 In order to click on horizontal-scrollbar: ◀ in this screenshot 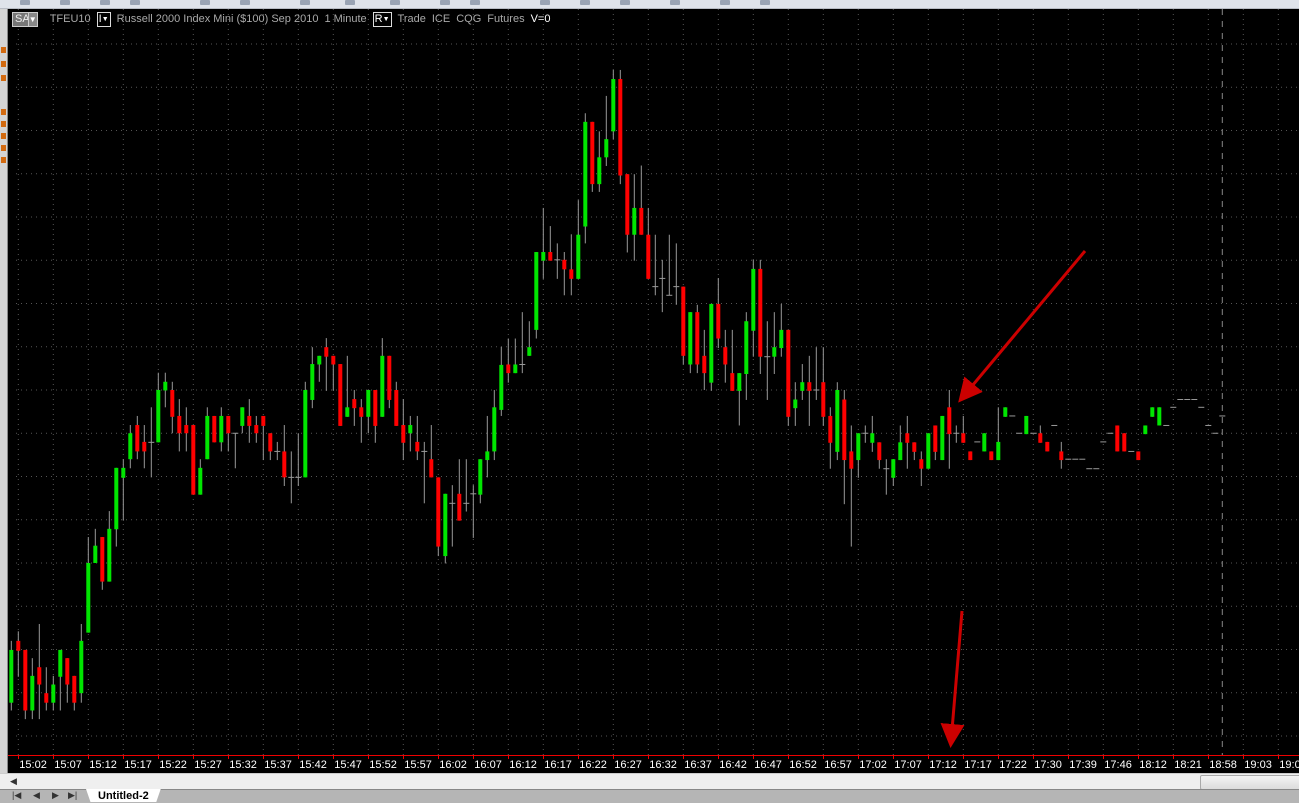, I will do `click(649, 781)`.